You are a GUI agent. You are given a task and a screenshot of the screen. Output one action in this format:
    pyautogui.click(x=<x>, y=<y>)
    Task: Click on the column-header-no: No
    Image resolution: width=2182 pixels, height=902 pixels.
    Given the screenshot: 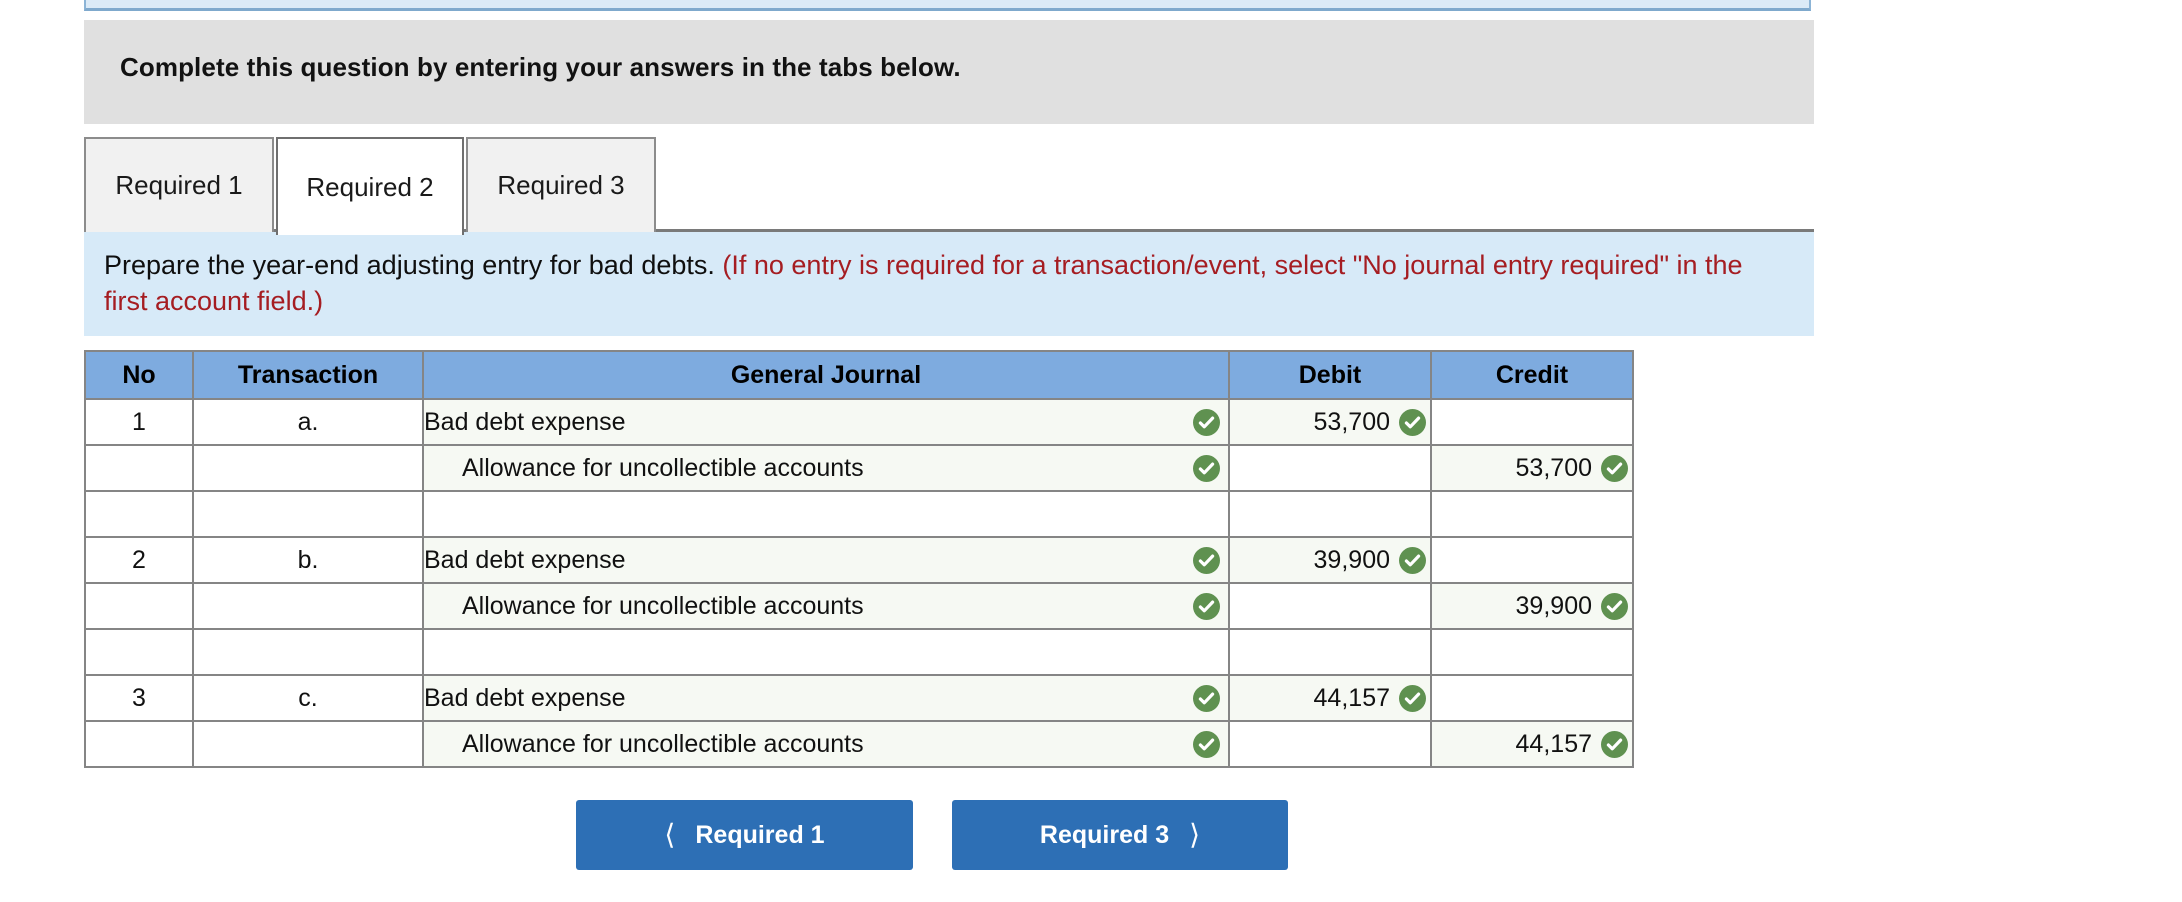 What is the action you would take?
    pyautogui.click(x=139, y=375)
    